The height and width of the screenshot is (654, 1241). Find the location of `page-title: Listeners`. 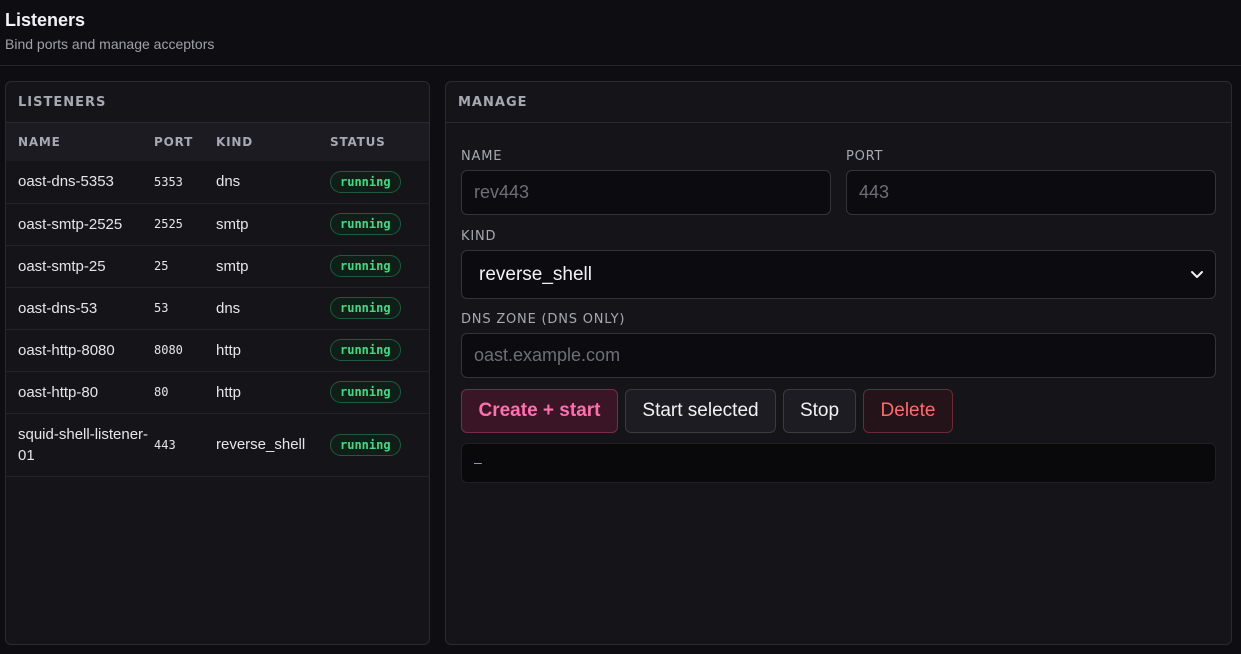

page-title: Listeners is located at coordinates (45, 20).